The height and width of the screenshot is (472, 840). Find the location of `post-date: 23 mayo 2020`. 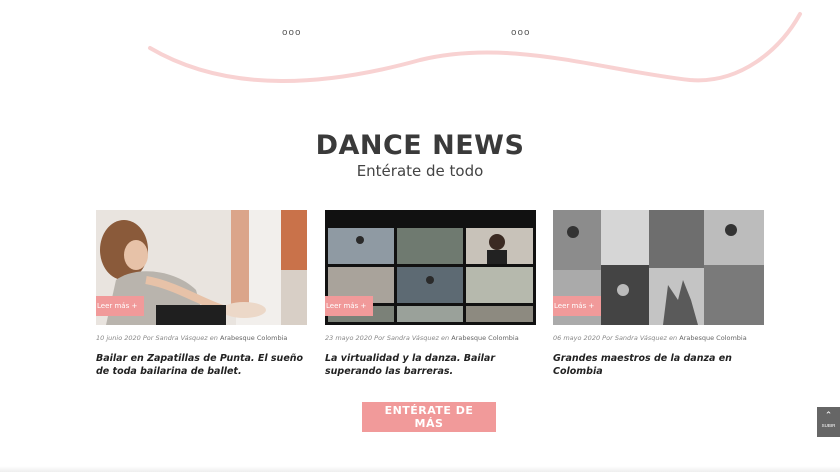

post-date: 23 mayo 2020 is located at coordinates (349, 338).